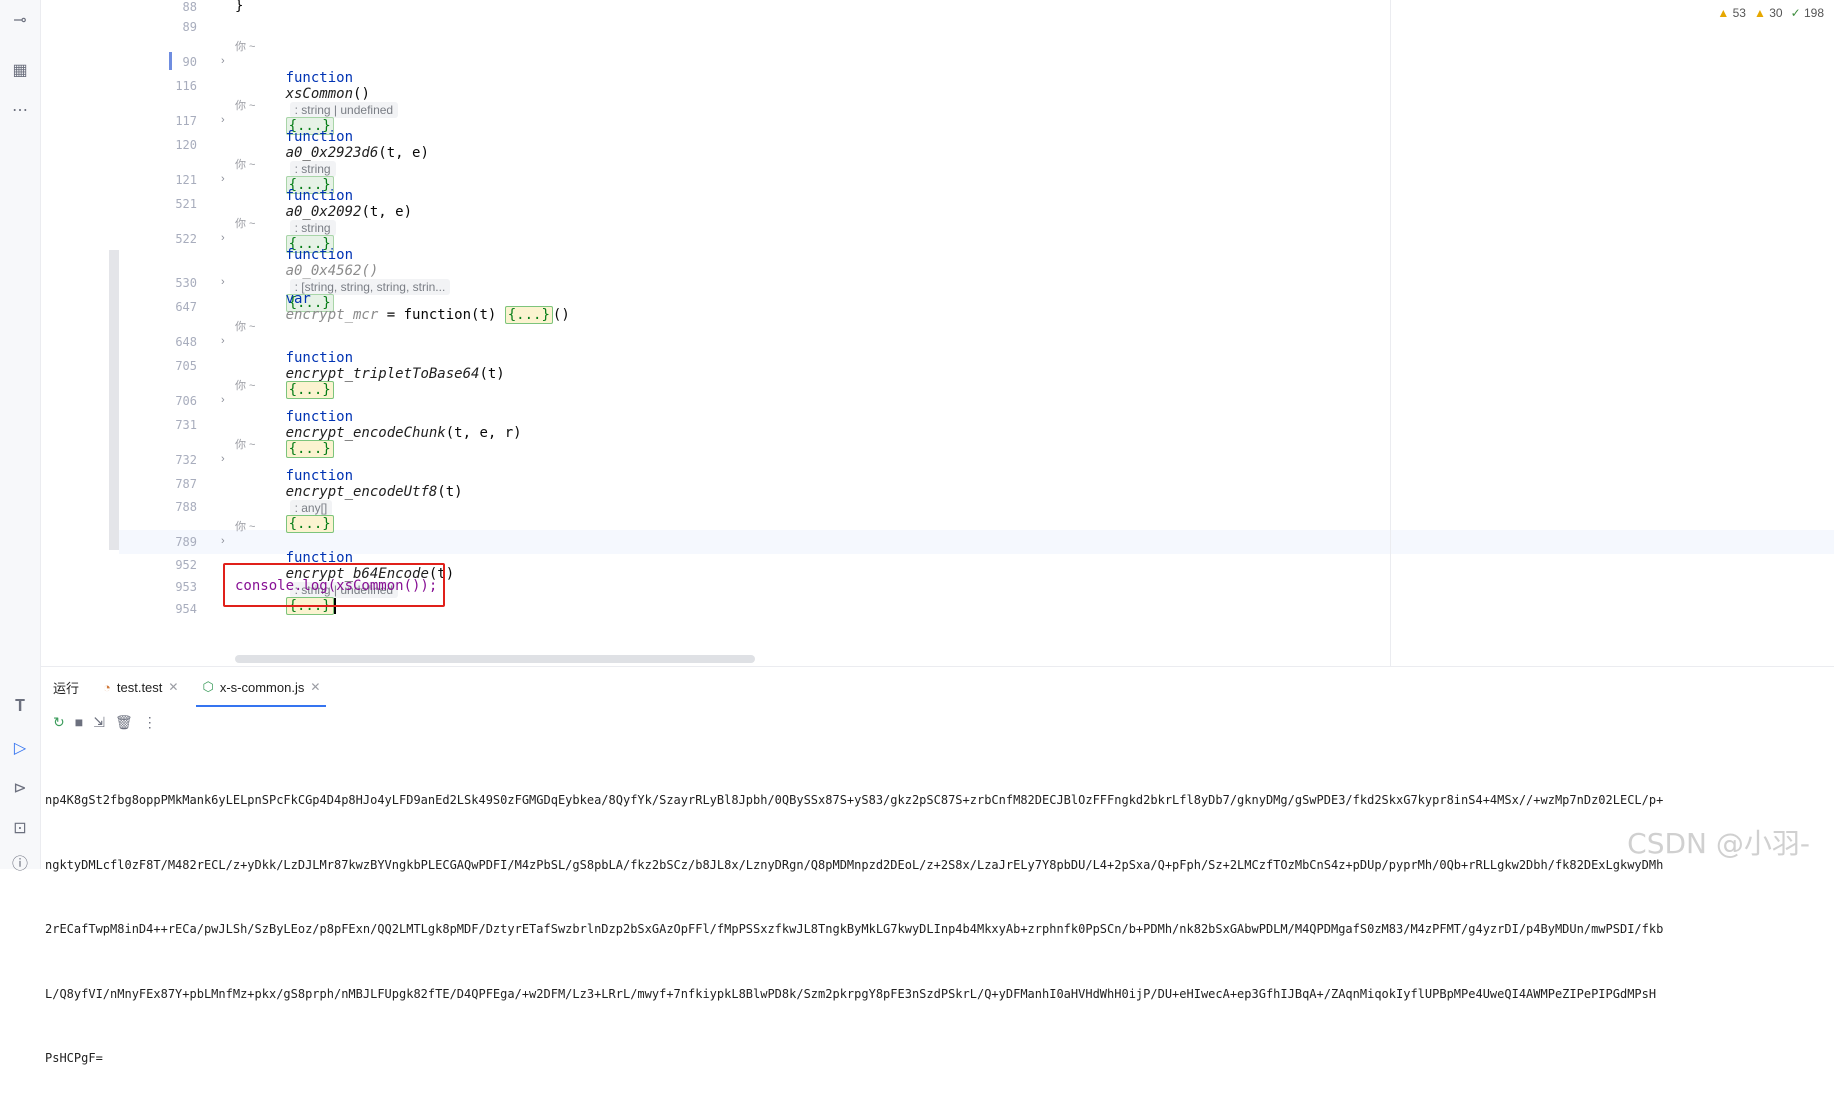  What do you see at coordinates (245, 46) in the screenshot?
I see `author-hint: 你 ~` at bounding box center [245, 46].